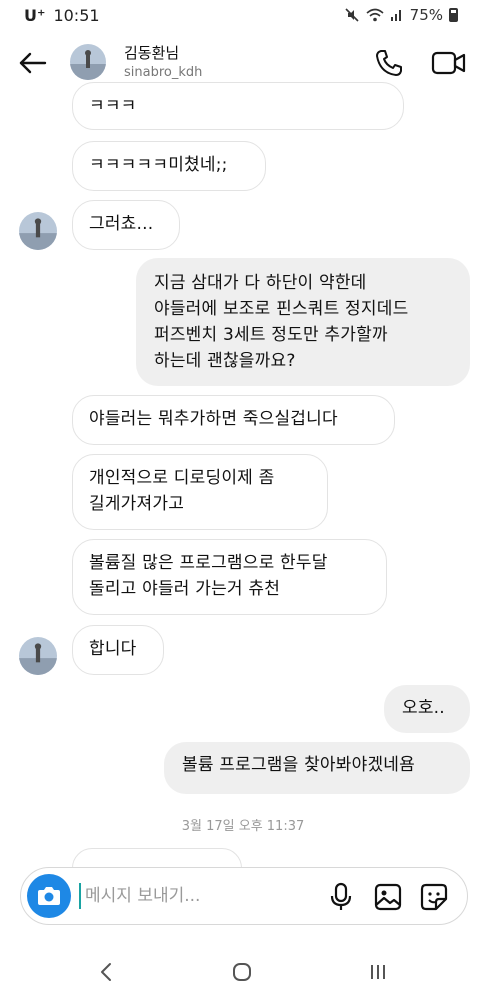 This screenshot has height=1000, width=486. What do you see at coordinates (388, 897) in the screenshot?
I see `gallery-icon` at bounding box center [388, 897].